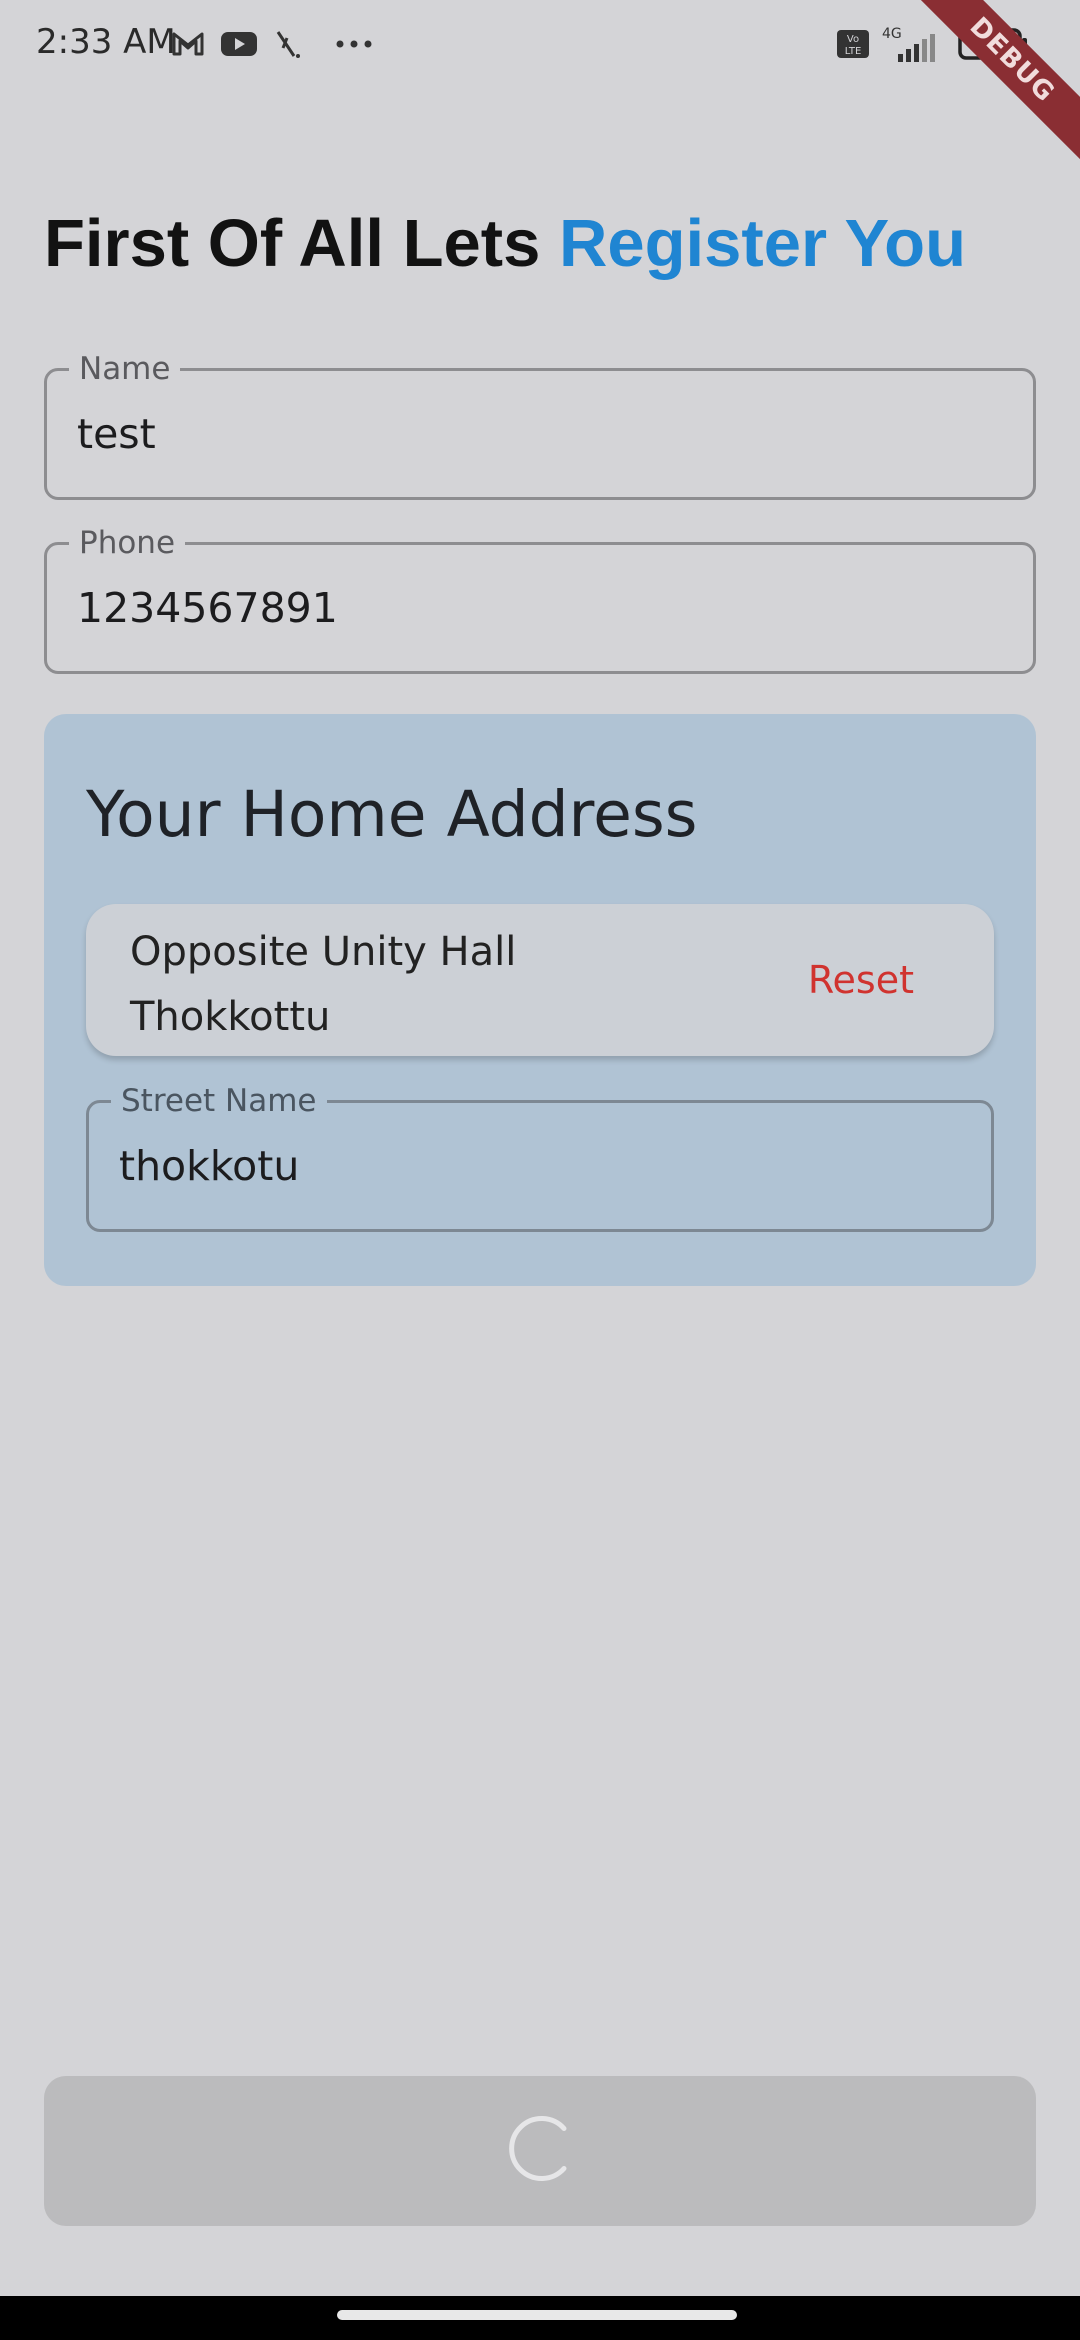 Image resolution: width=1080 pixels, height=2340 pixels. I want to click on spinner-icon, so click(540, 2151).